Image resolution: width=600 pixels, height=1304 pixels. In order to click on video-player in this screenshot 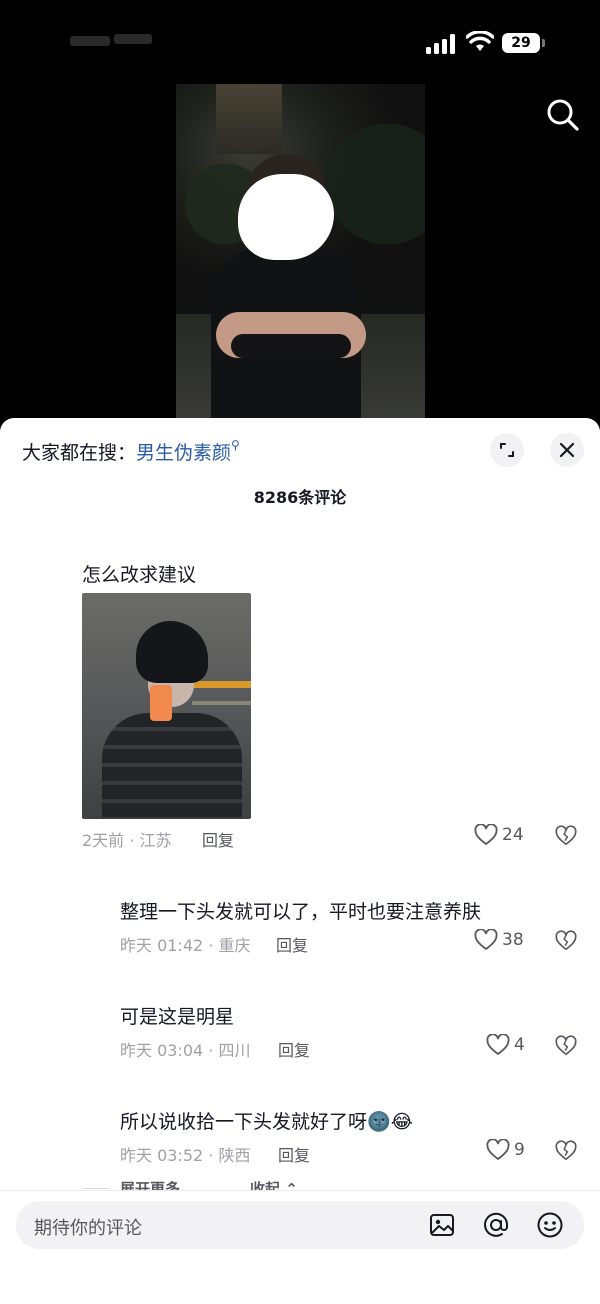, I will do `click(300, 252)`.